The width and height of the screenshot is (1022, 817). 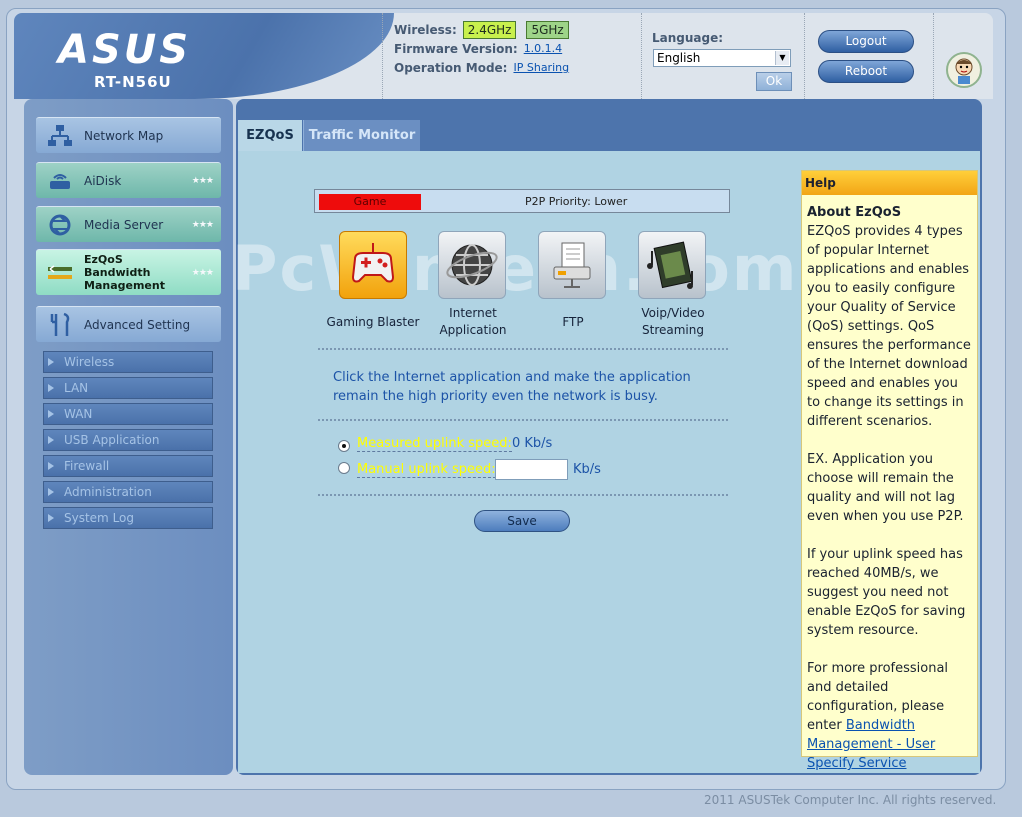 What do you see at coordinates (108, 492) in the screenshot?
I see `subitem-label: Administration` at bounding box center [108, 492].